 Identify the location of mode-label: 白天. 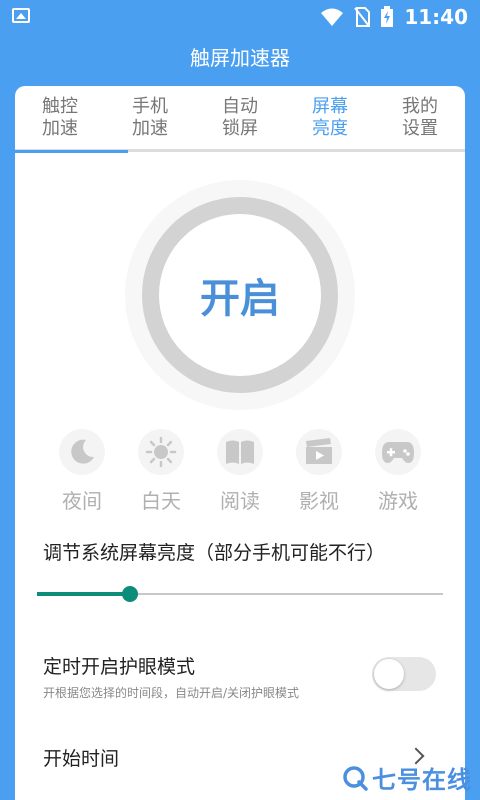
(161, 501).